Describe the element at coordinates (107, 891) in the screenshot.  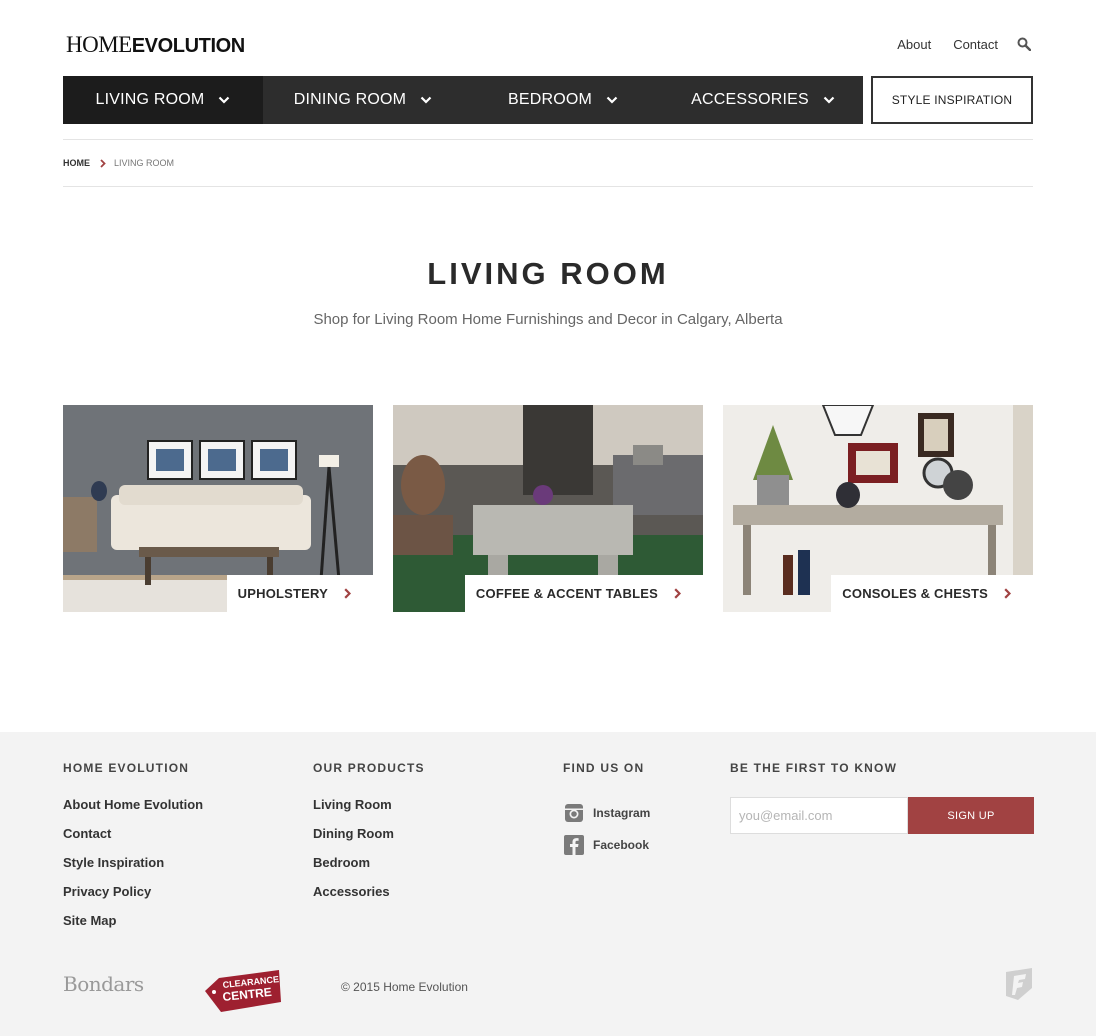
I see `footer-link-privacy: Privacy Policy` at that location.